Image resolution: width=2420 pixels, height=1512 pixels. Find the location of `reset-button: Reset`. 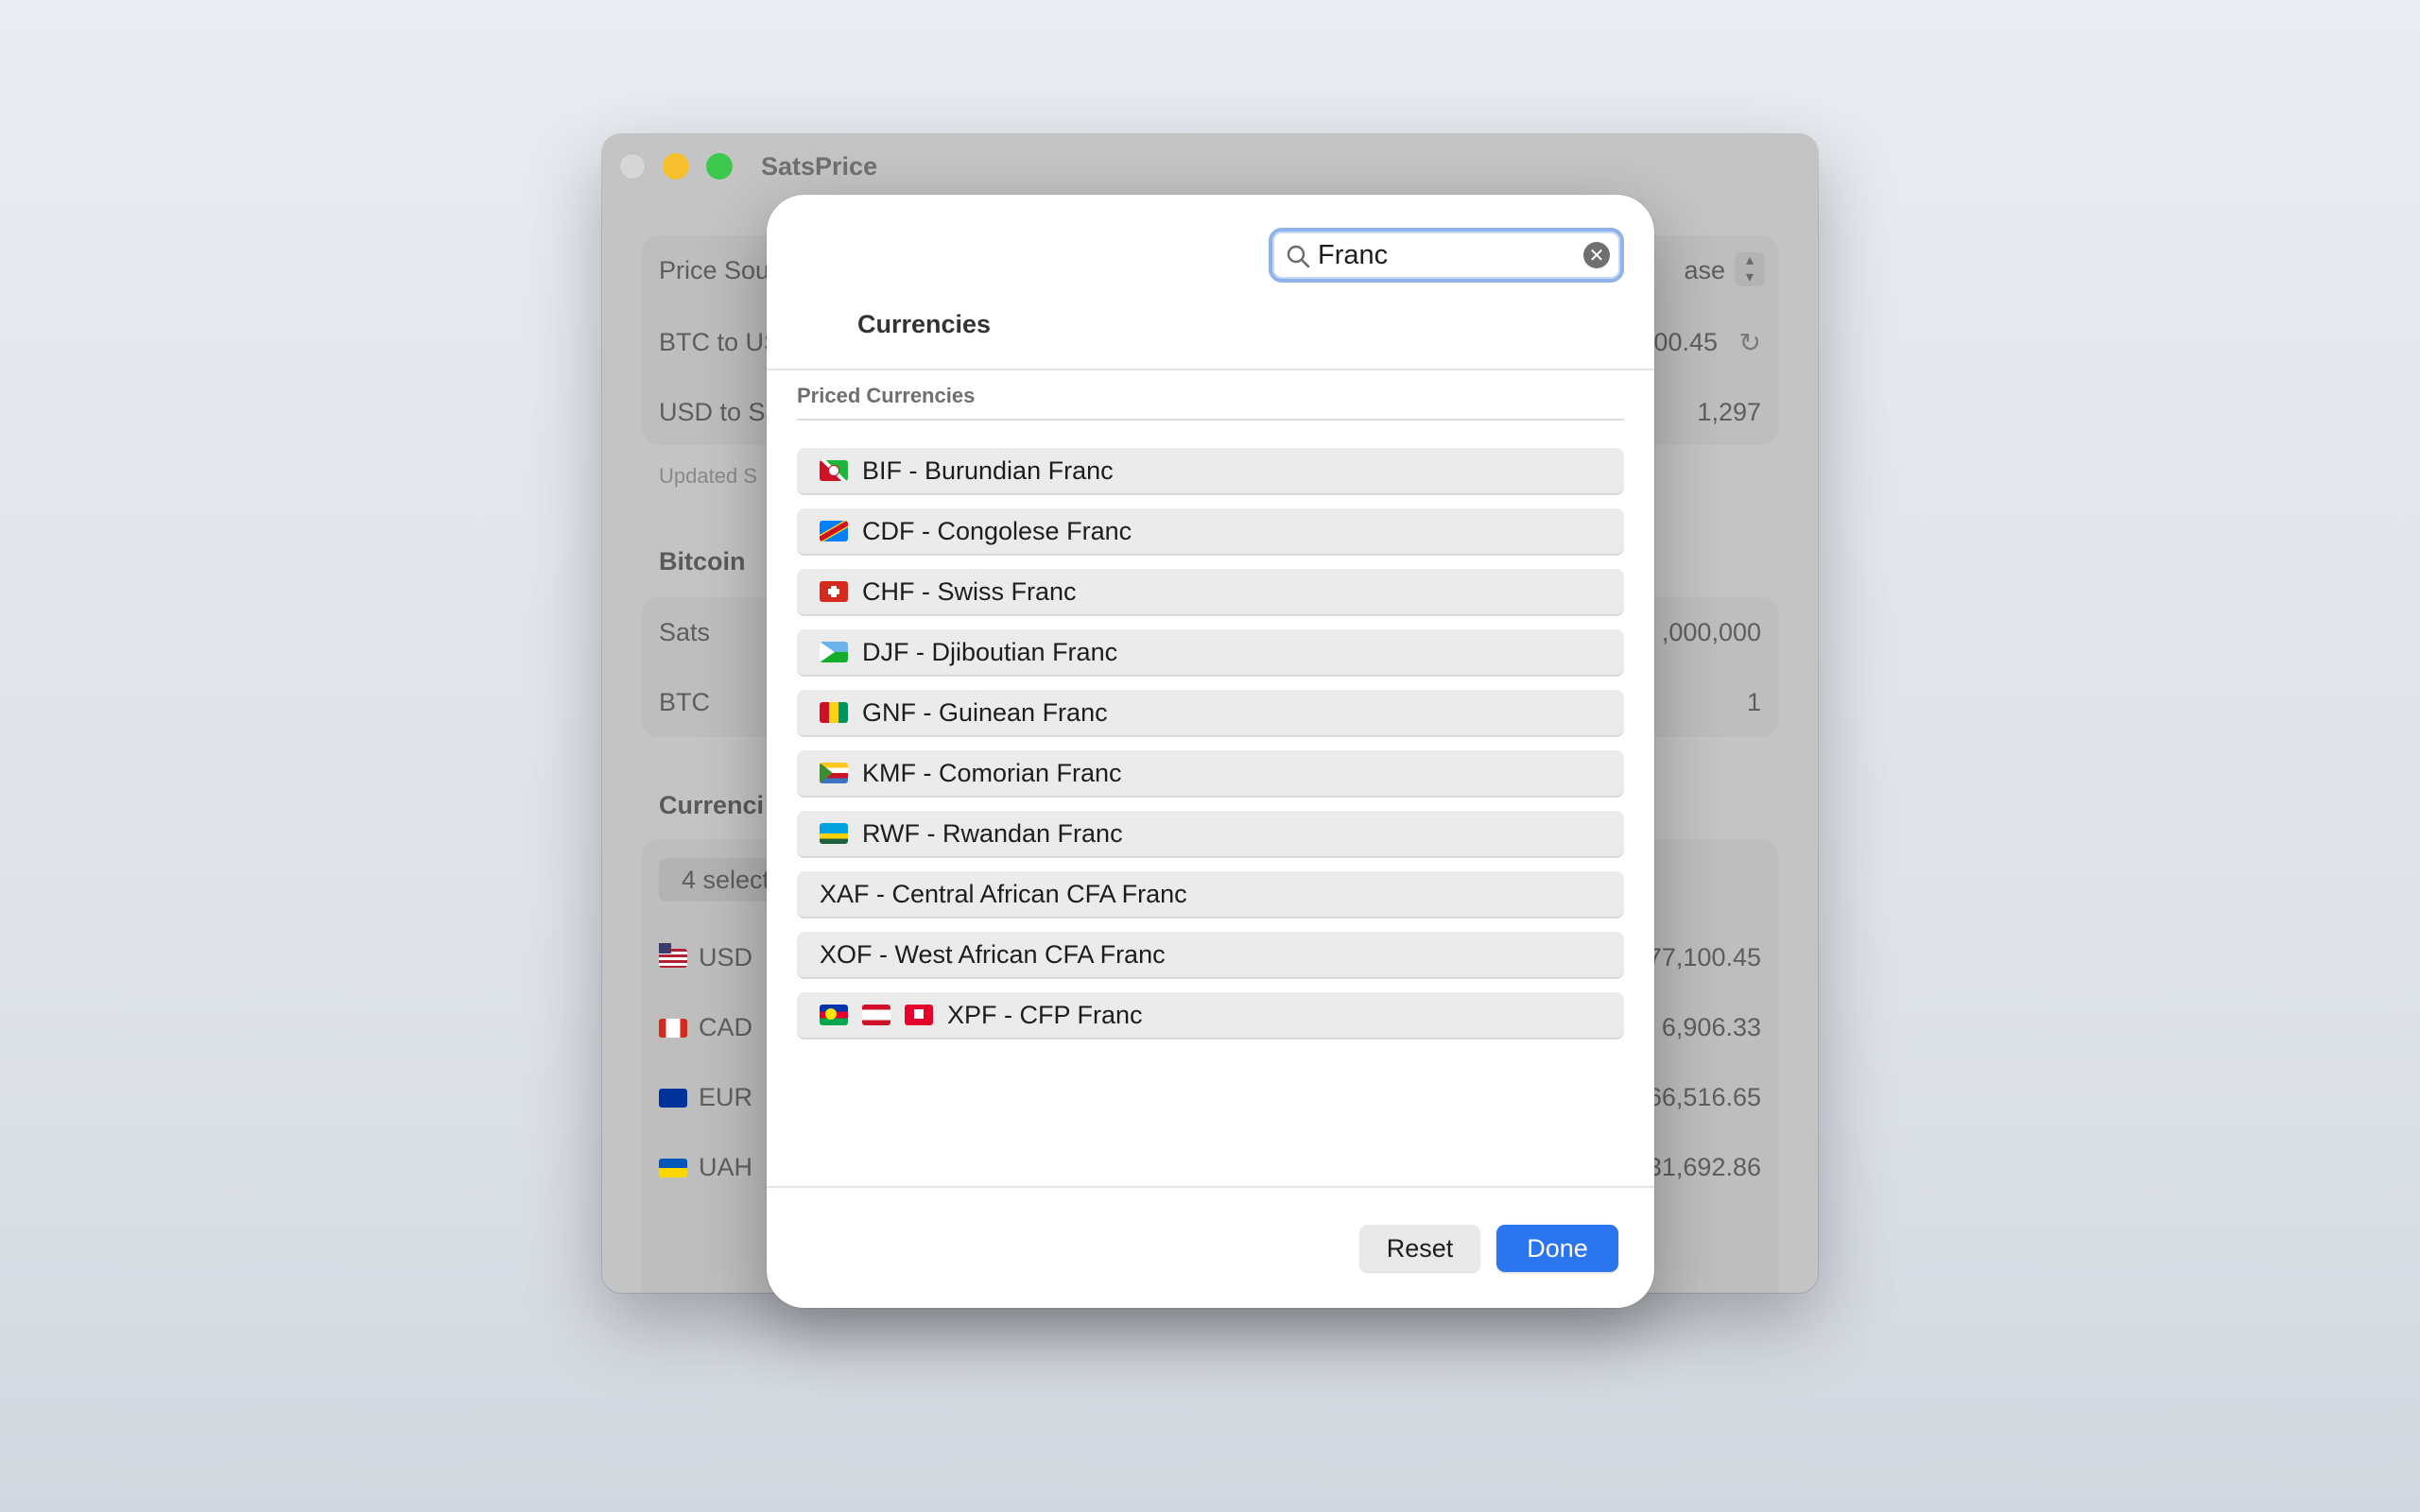

reset-button: Reset is located at coordinates (1419, 1248).